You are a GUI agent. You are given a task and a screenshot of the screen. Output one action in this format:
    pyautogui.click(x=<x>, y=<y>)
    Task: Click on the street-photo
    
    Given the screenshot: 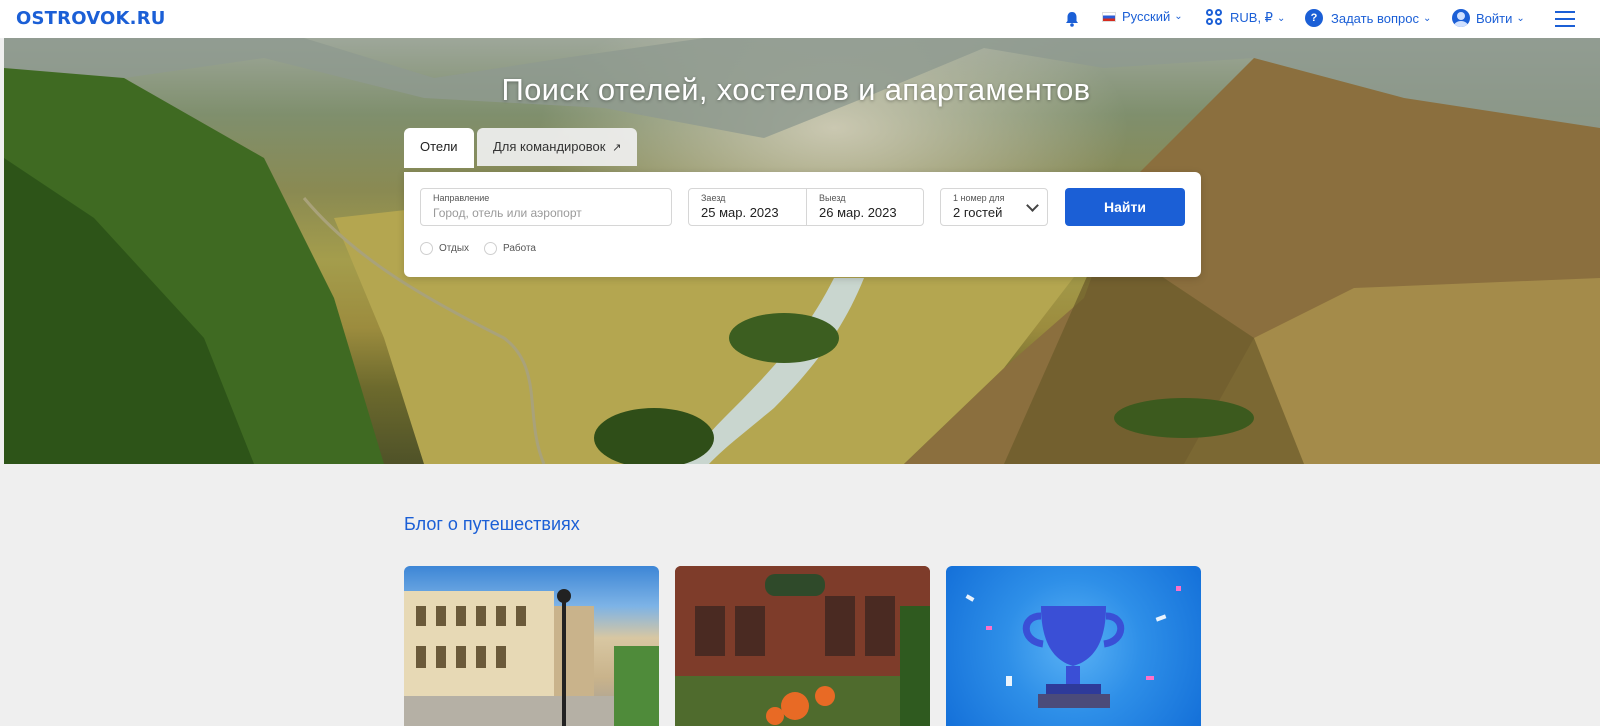 What is the action you would take?
    pyautogui.click(x=531, y=657)
    